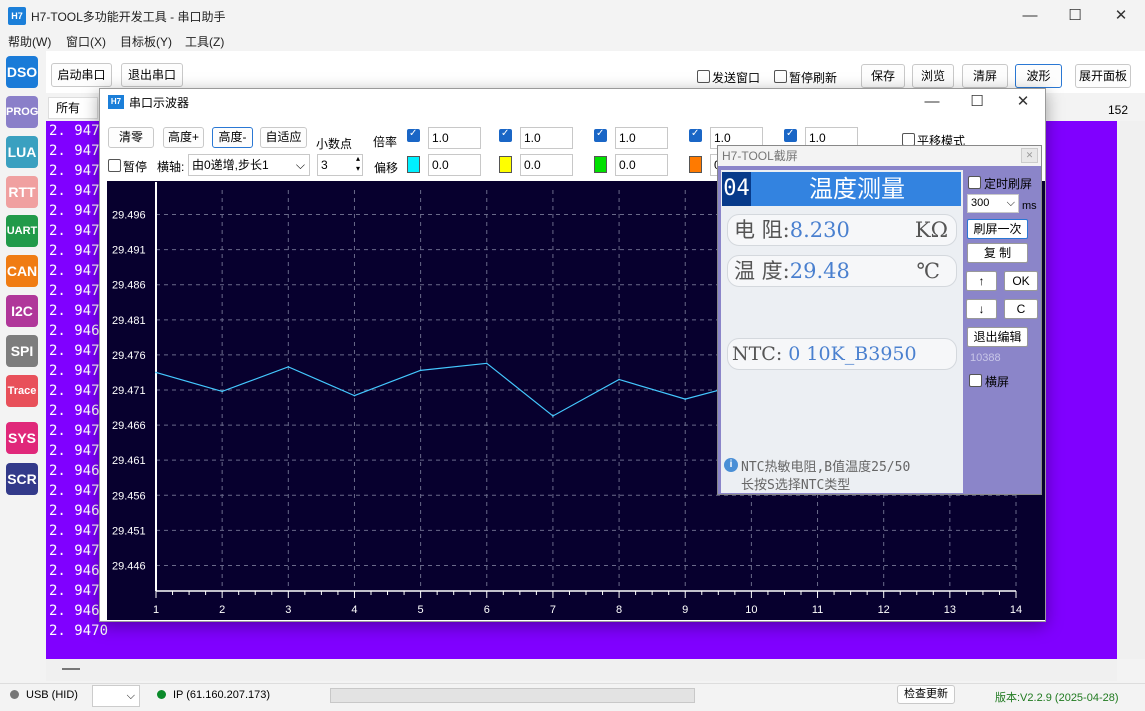 The image size is (1145, 711). Describe the element at coordinates (641, 138) in the screenshot. I see `channel-3-scale: 1.0` at that location.